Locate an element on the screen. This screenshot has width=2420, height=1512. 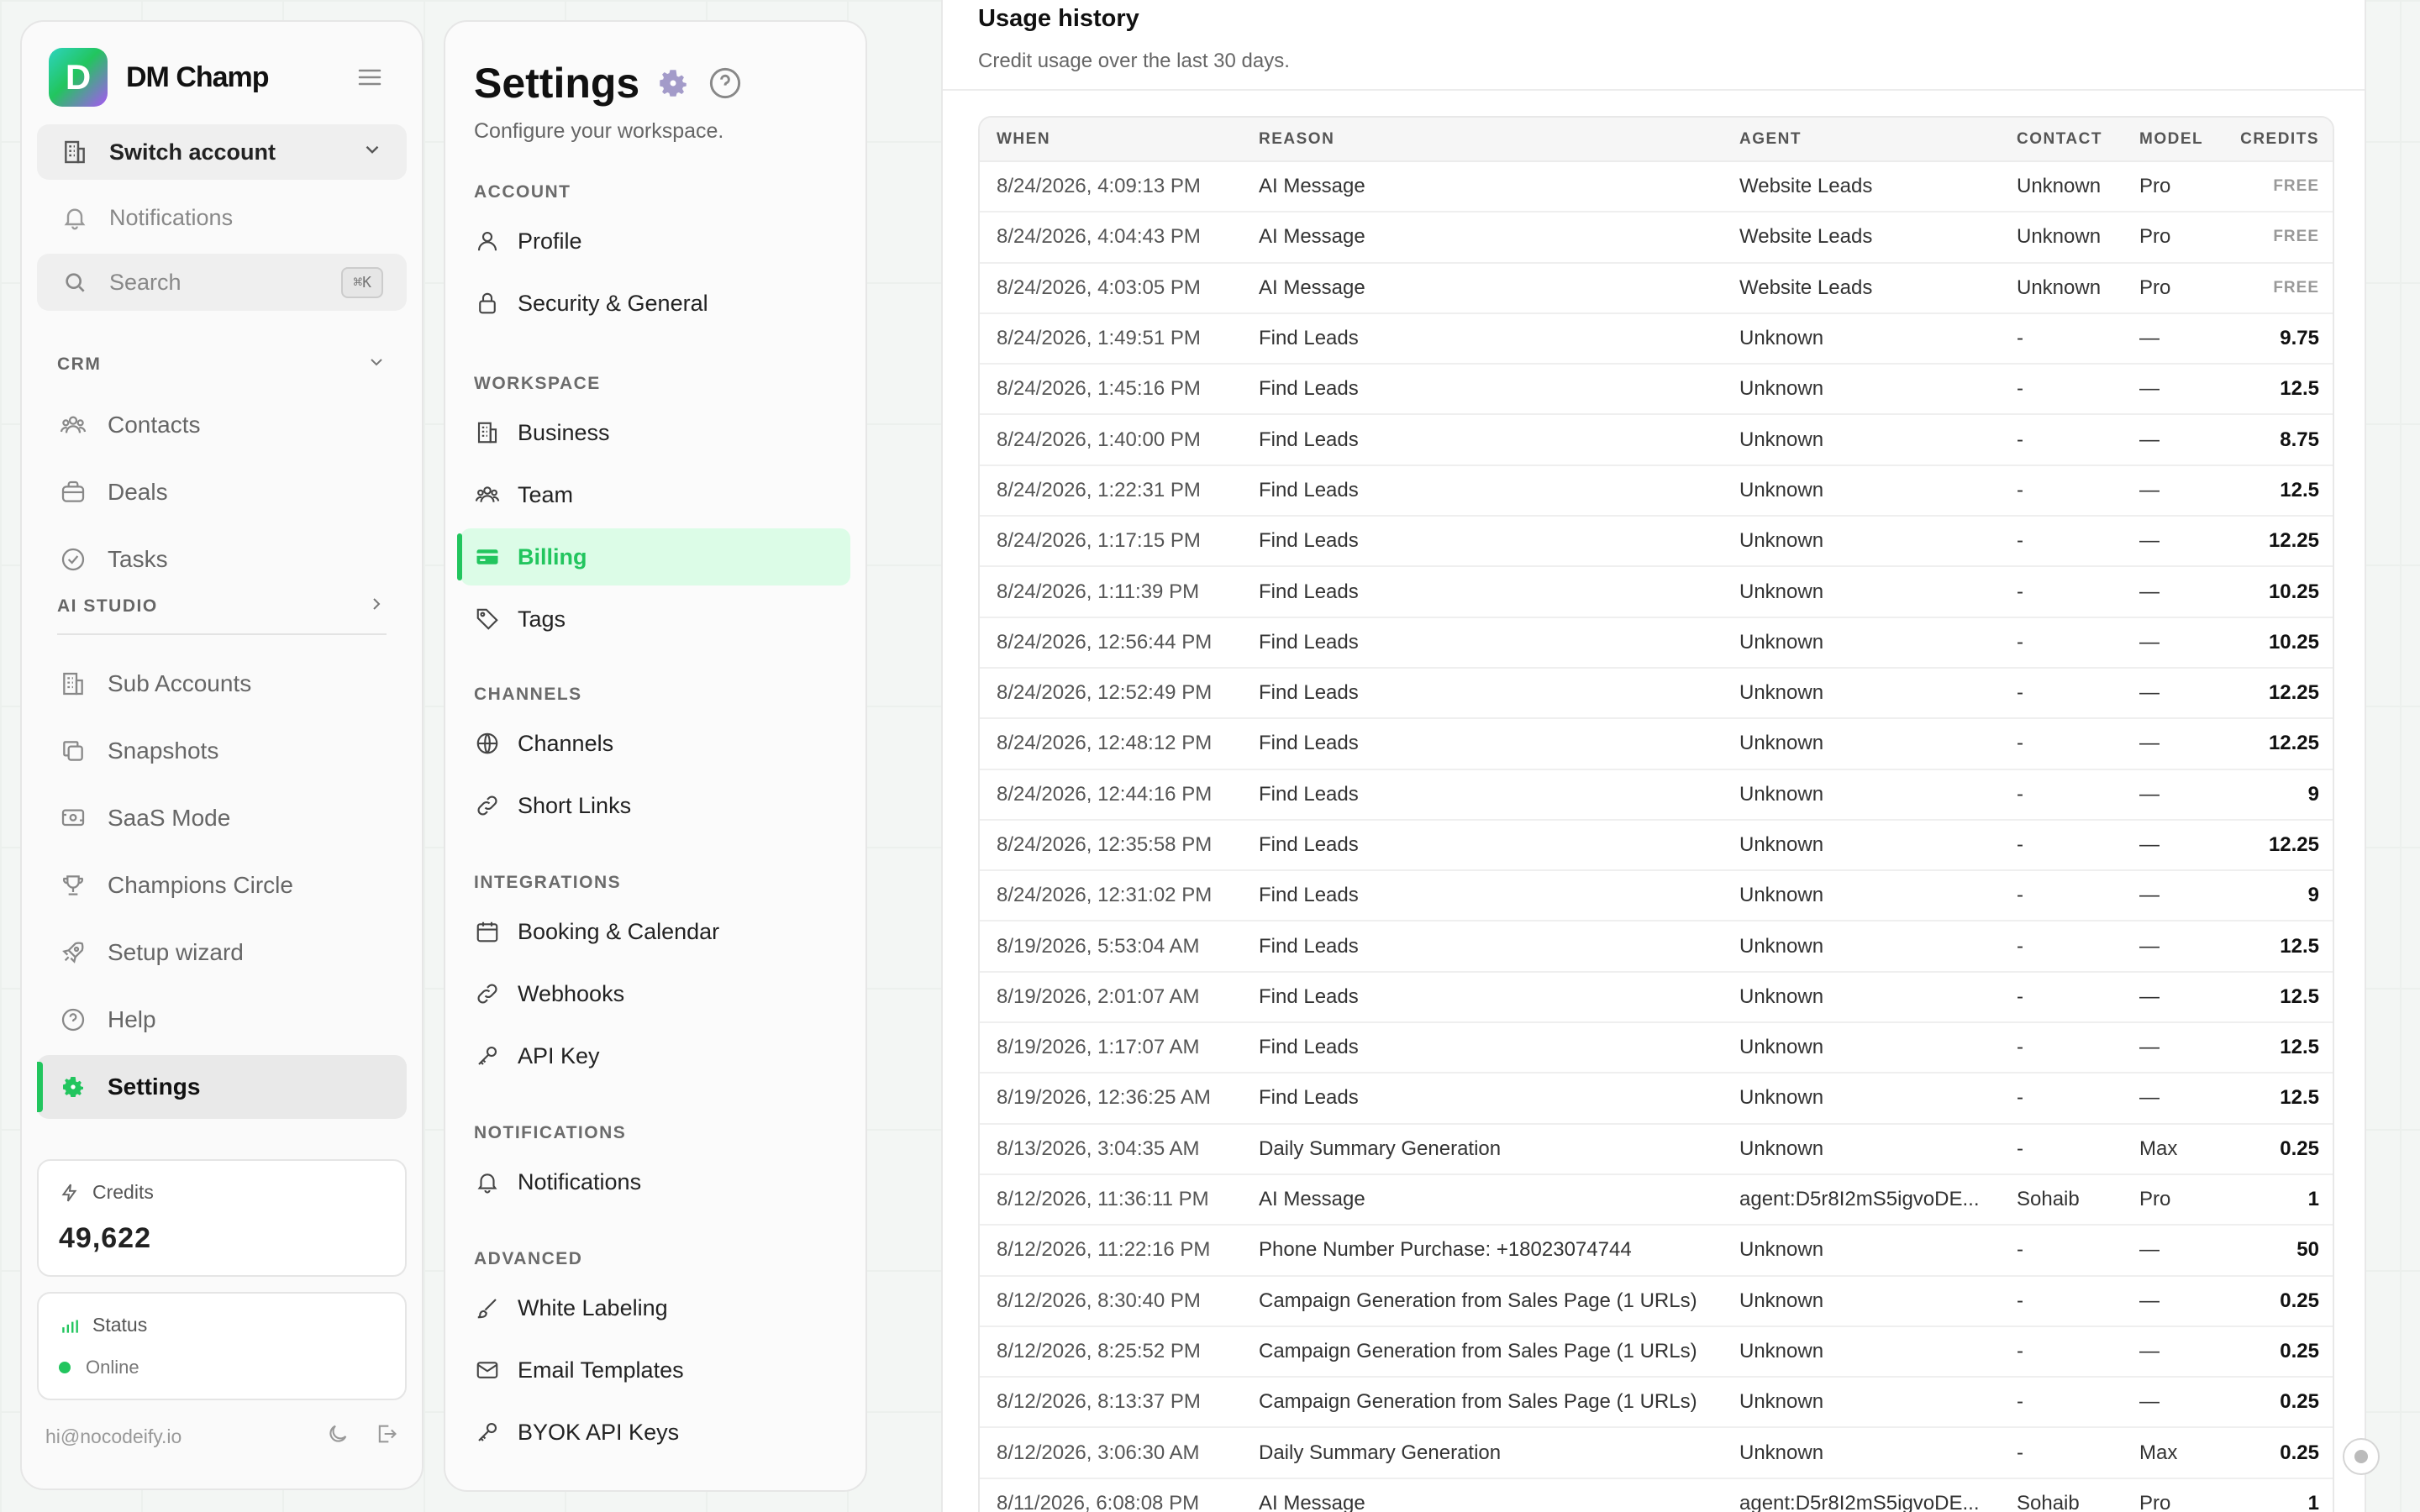
sidebar-item-label: Tasks is located at coordinates (138, 559).